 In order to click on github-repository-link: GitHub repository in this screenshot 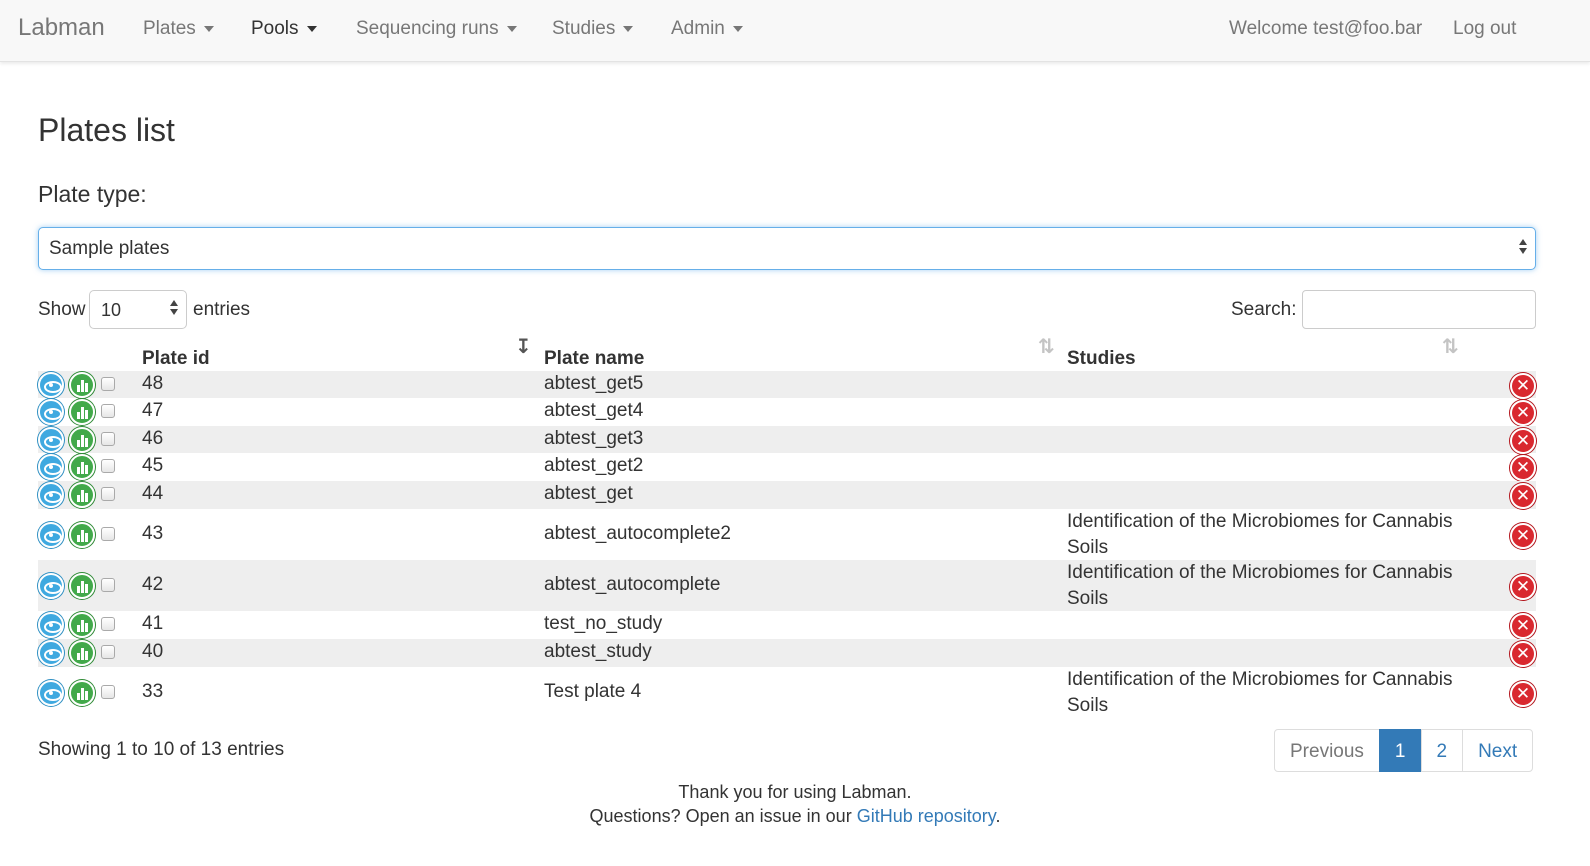, I will do `click(926, 816)`.